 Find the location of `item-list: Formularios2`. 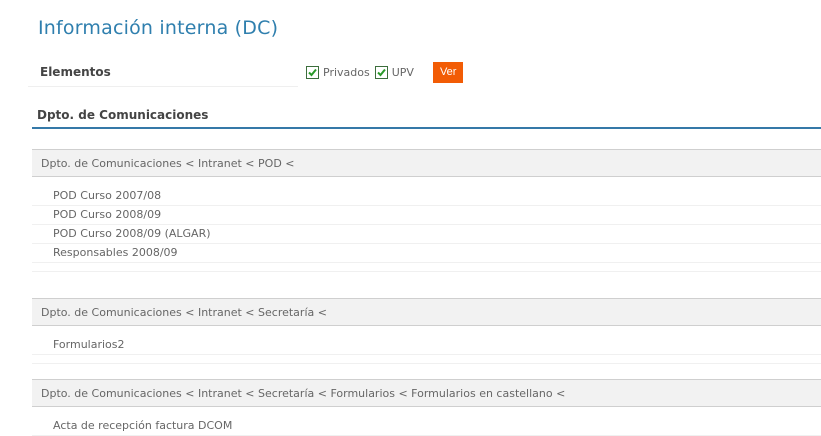

item-list: Formularios2 is located at coordinates (426, 345).